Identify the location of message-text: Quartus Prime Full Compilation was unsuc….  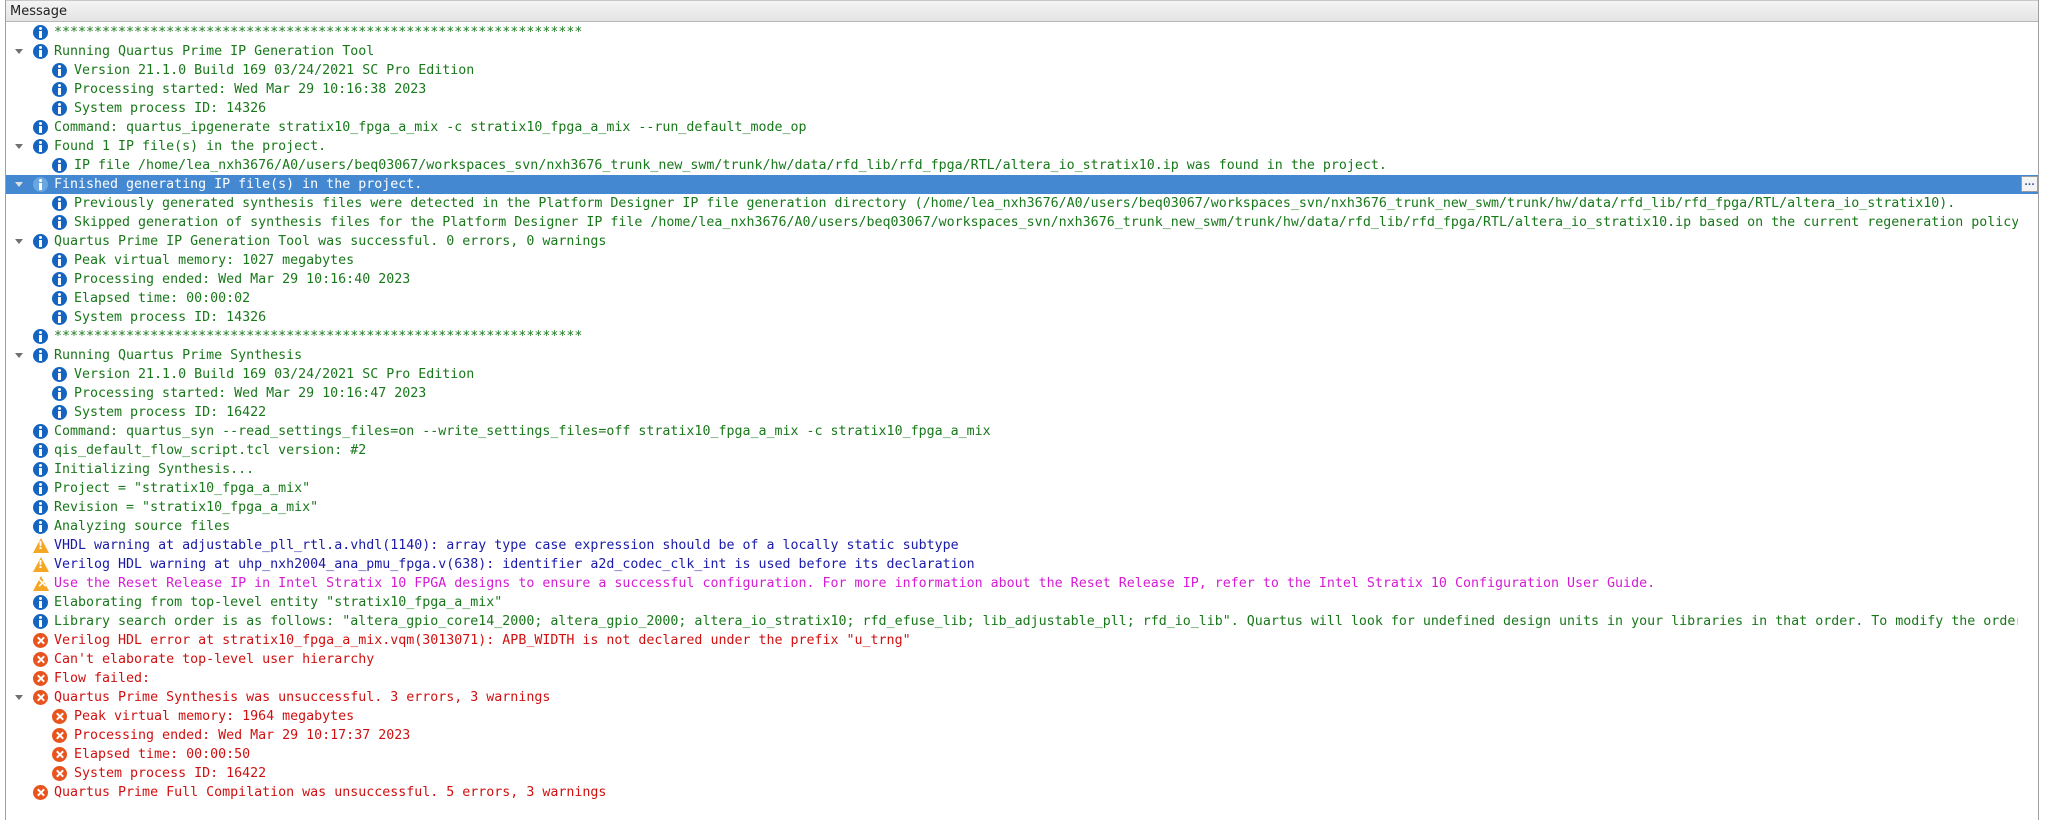
(330, 792).